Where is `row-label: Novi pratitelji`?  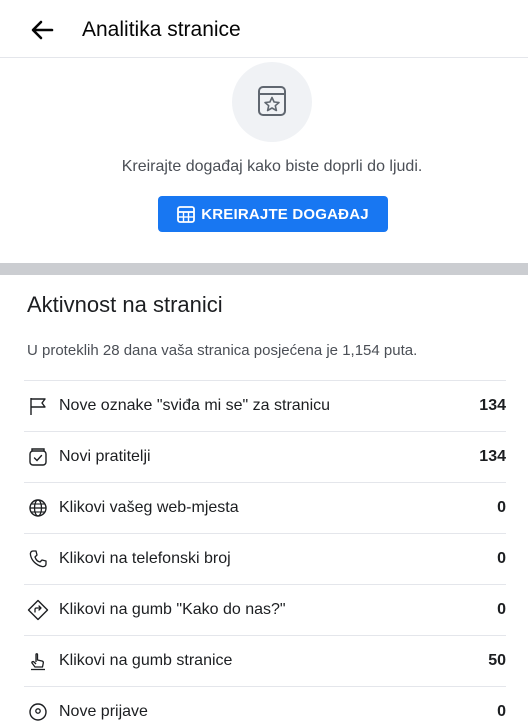 row-label: Novi pratitelji is located at coordinates (105, 456).